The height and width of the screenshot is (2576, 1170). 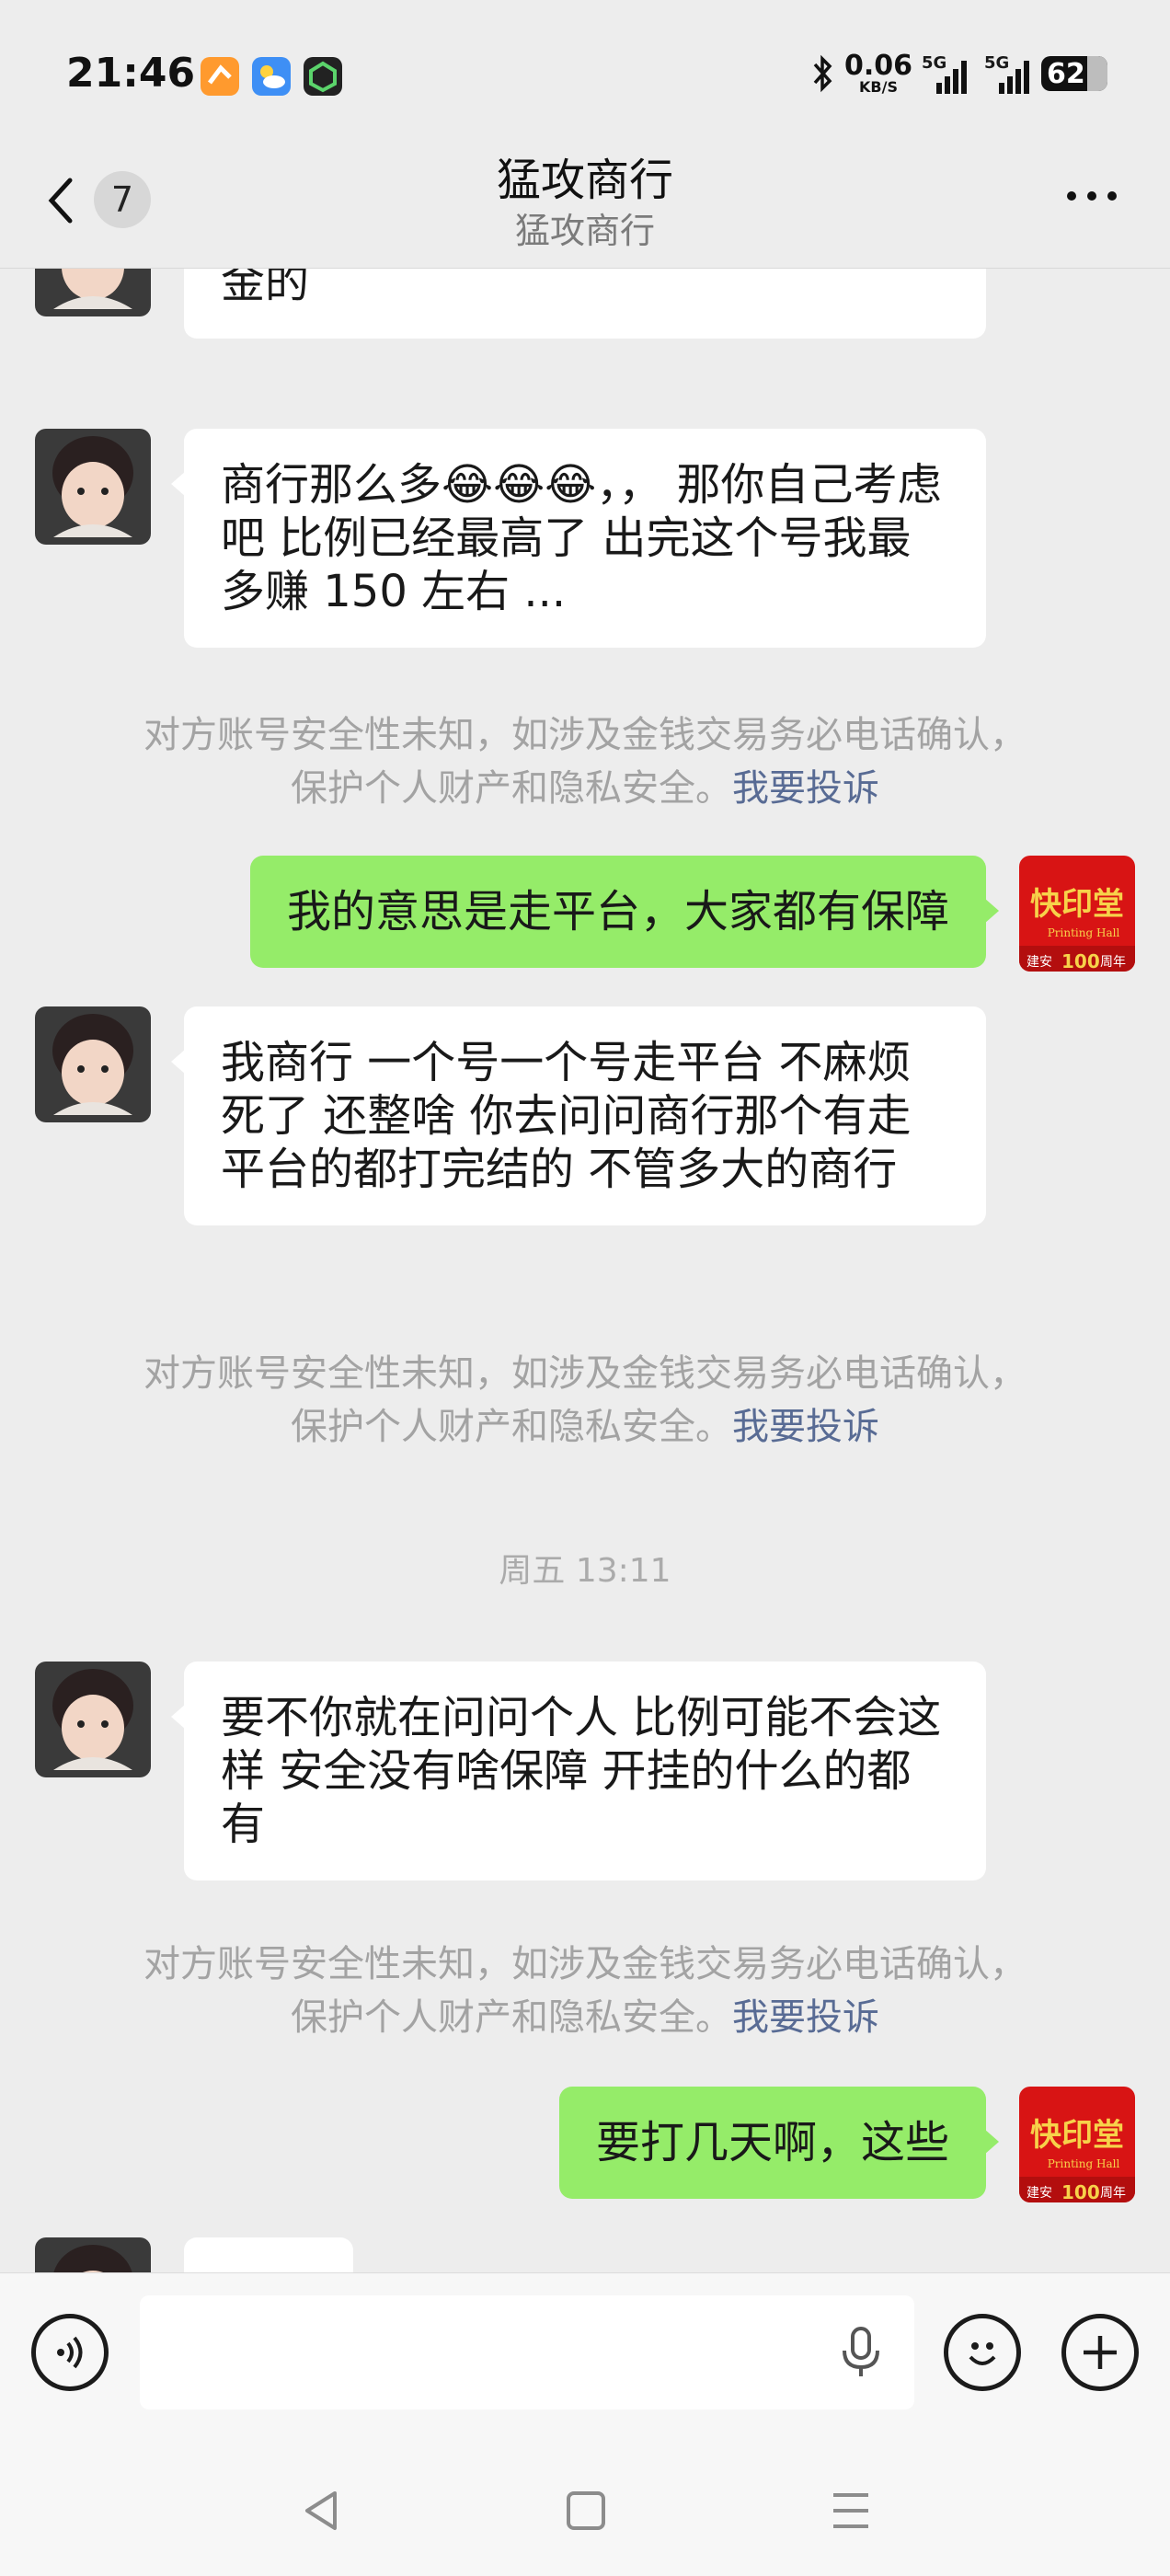 I want to click on nav-back-button, so click(x=321, y=2512).